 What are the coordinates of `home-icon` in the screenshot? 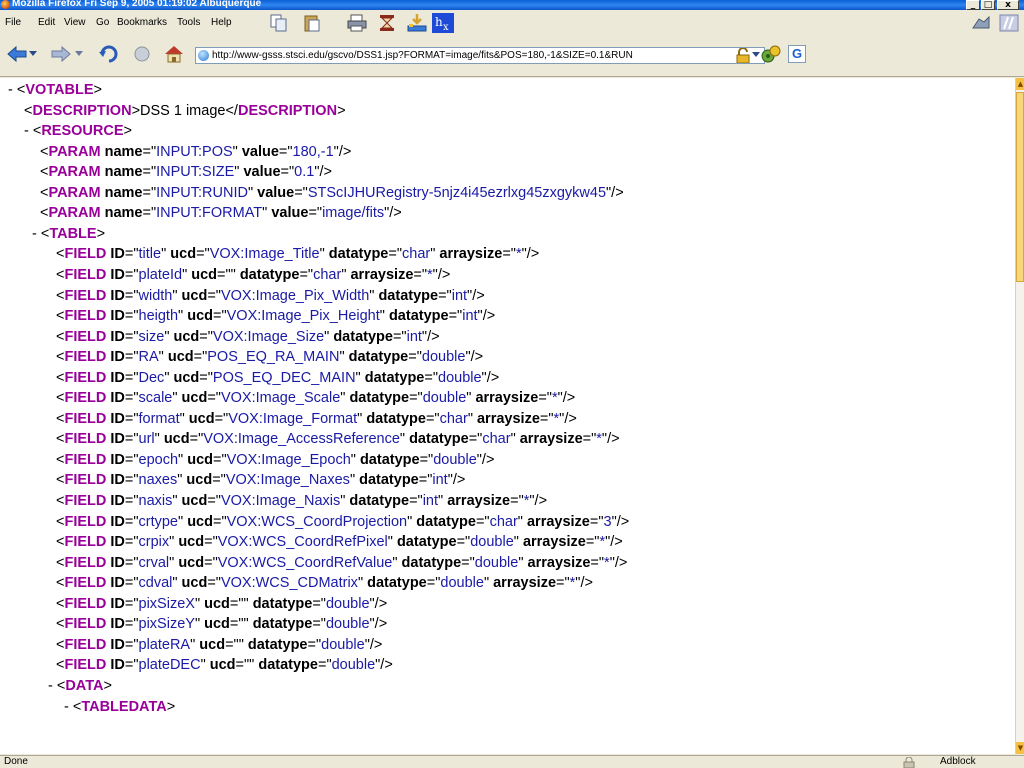 It's located at (174, 54).